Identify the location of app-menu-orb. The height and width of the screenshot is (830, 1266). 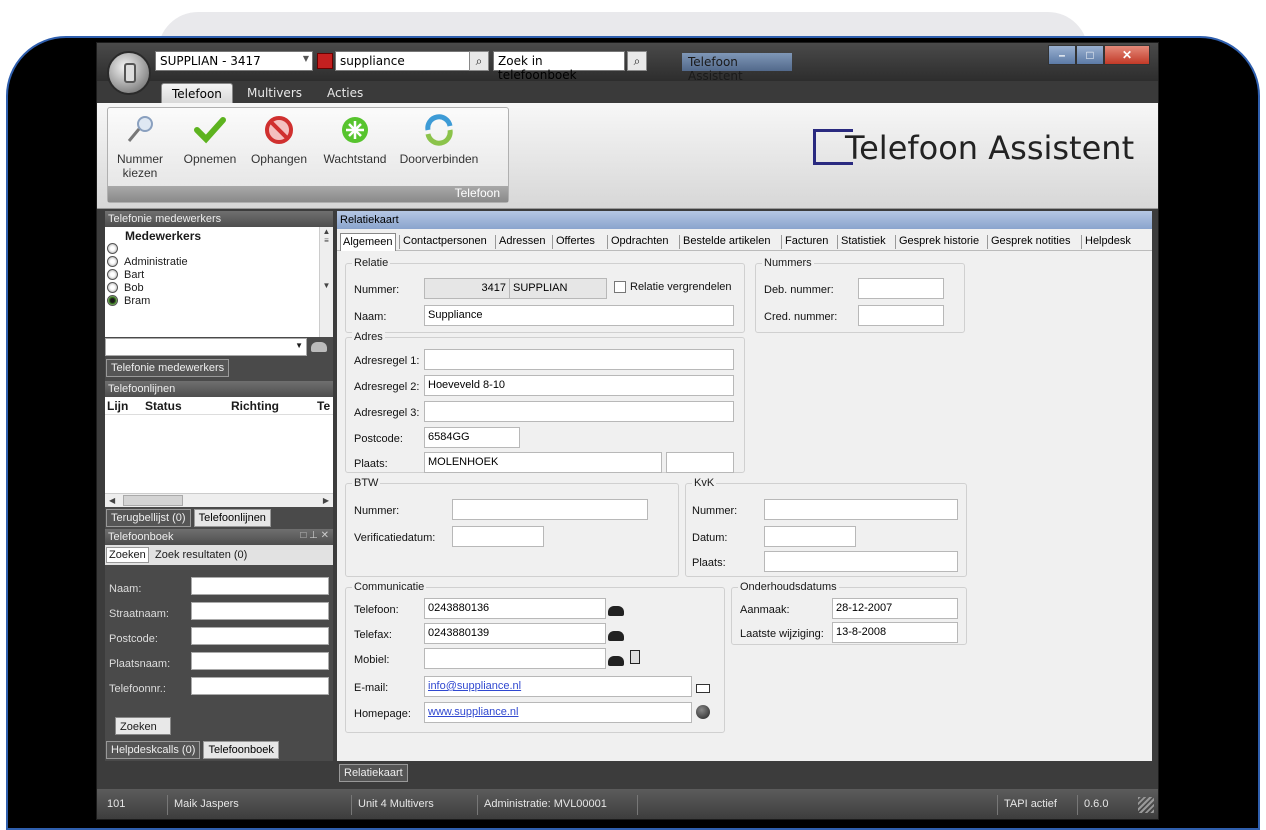
(129, 73).